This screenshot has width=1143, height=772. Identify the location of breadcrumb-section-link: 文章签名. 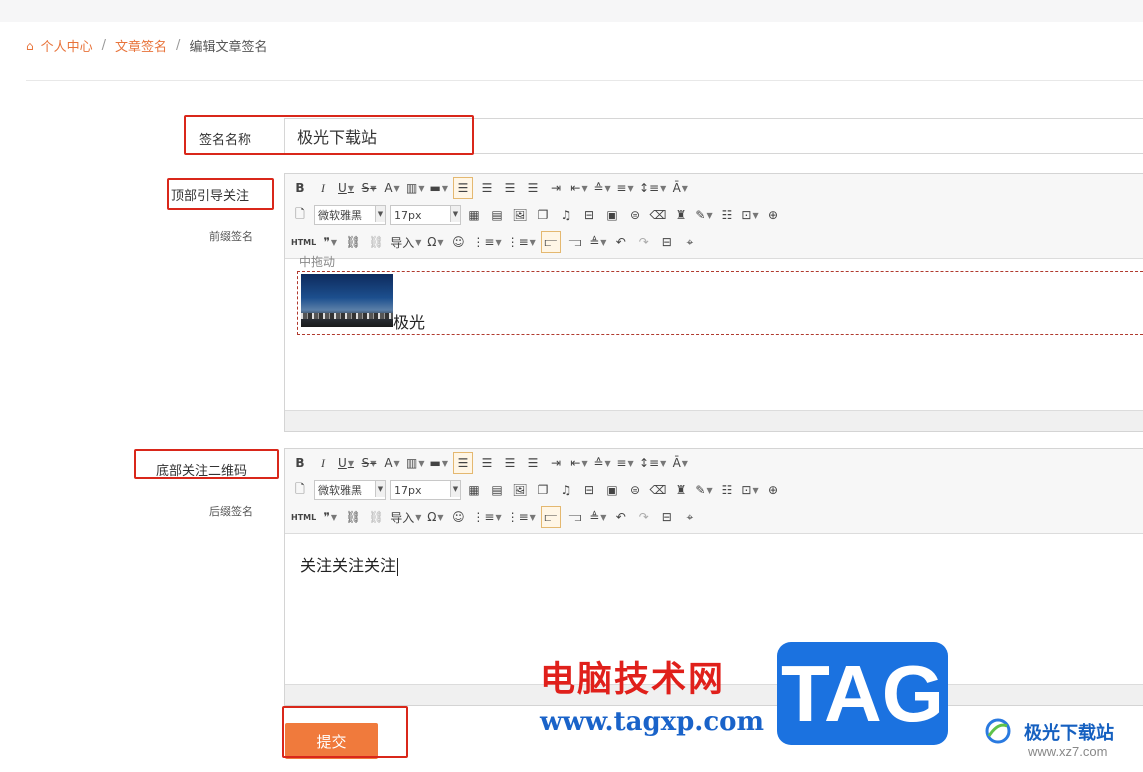
(141, 45).